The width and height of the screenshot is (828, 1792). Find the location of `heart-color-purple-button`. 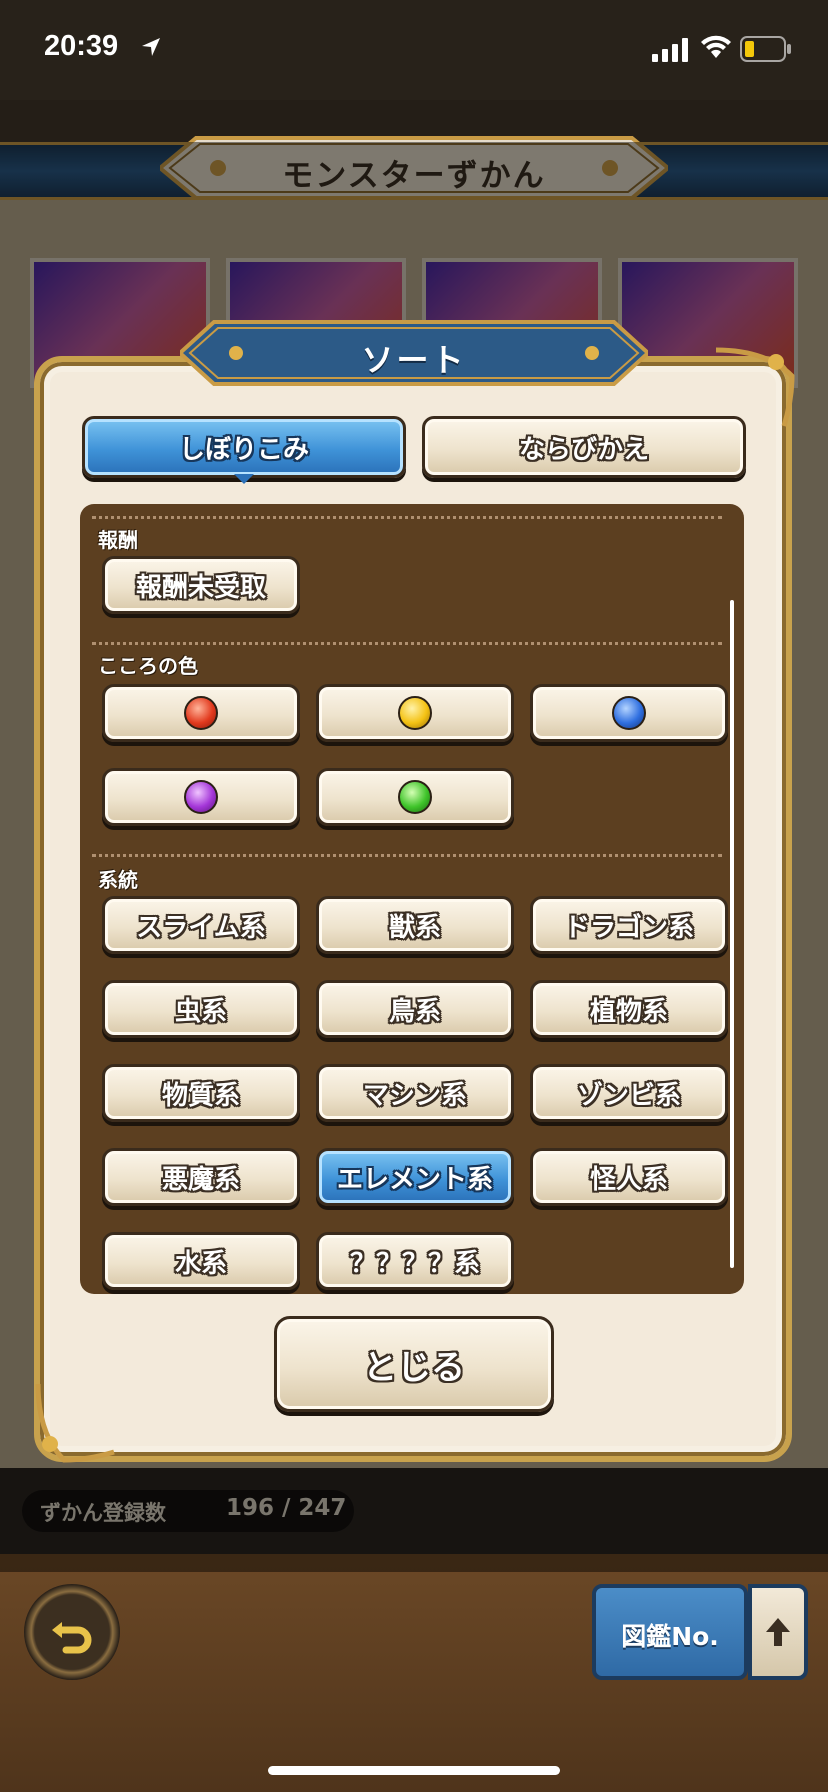

heart-color-purple-button is located at coordinates (201, 797).